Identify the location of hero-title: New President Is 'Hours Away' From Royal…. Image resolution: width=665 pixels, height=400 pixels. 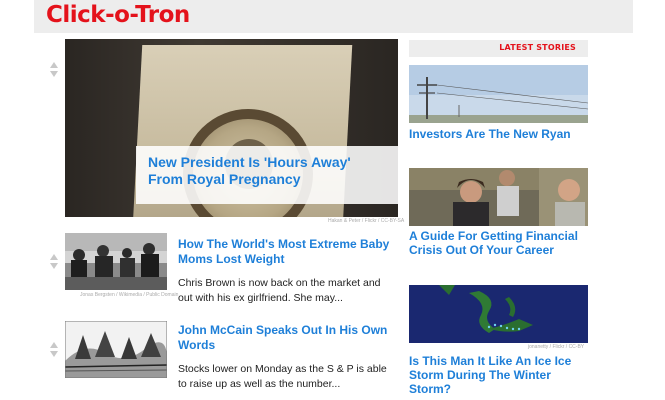
(267, 171).